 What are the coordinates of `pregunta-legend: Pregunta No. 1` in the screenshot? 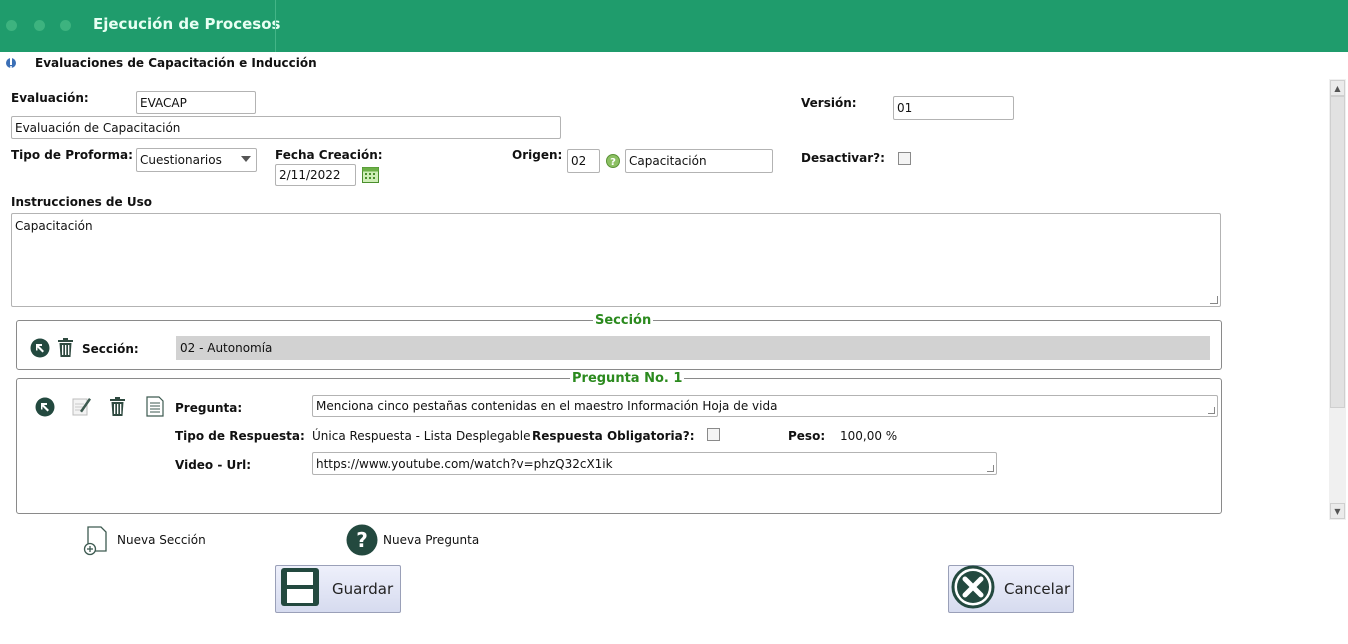 It's located at (627, 378).